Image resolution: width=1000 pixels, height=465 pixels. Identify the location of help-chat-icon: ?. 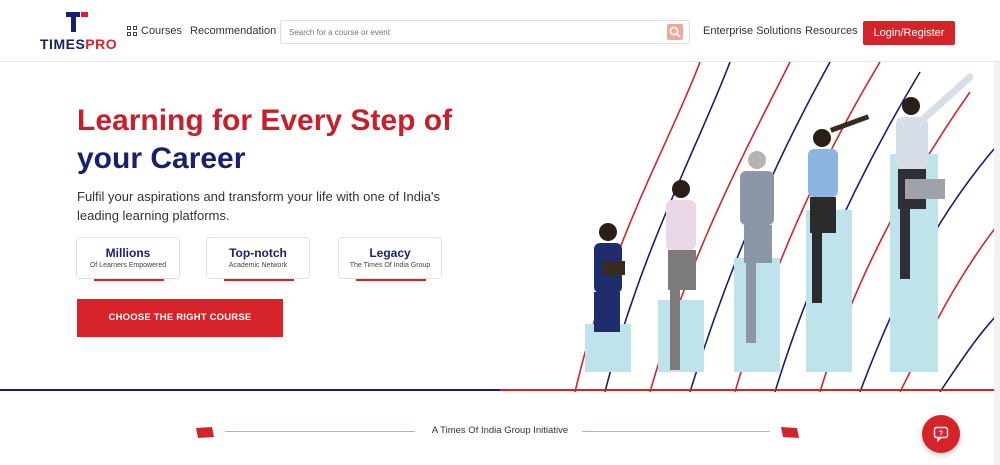
(941, 434).